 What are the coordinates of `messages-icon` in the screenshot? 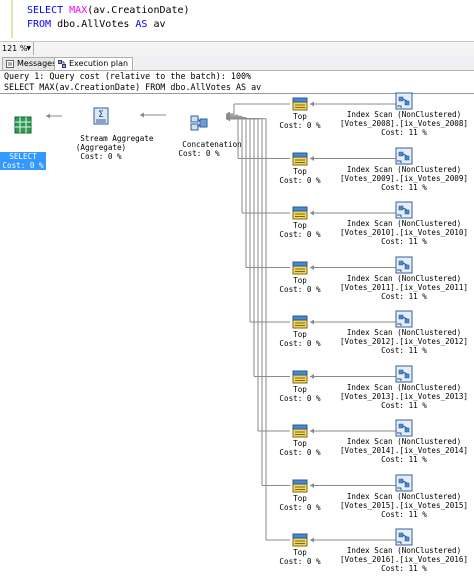 It's located at (10, 64).